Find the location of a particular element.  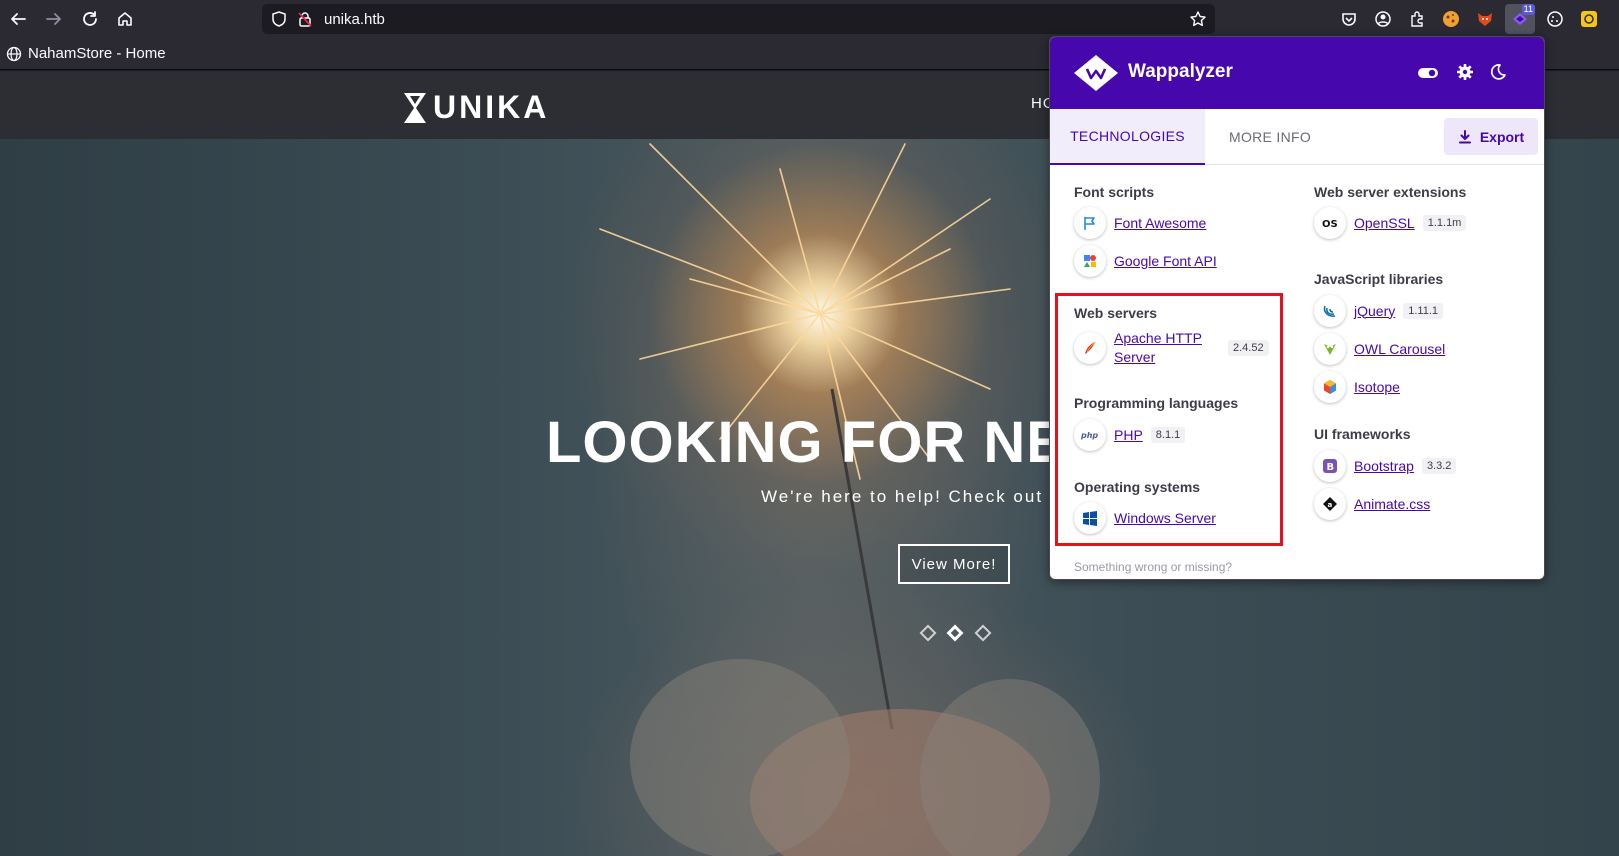

animate-css-icon: a is located at coordinates (1330, 504).